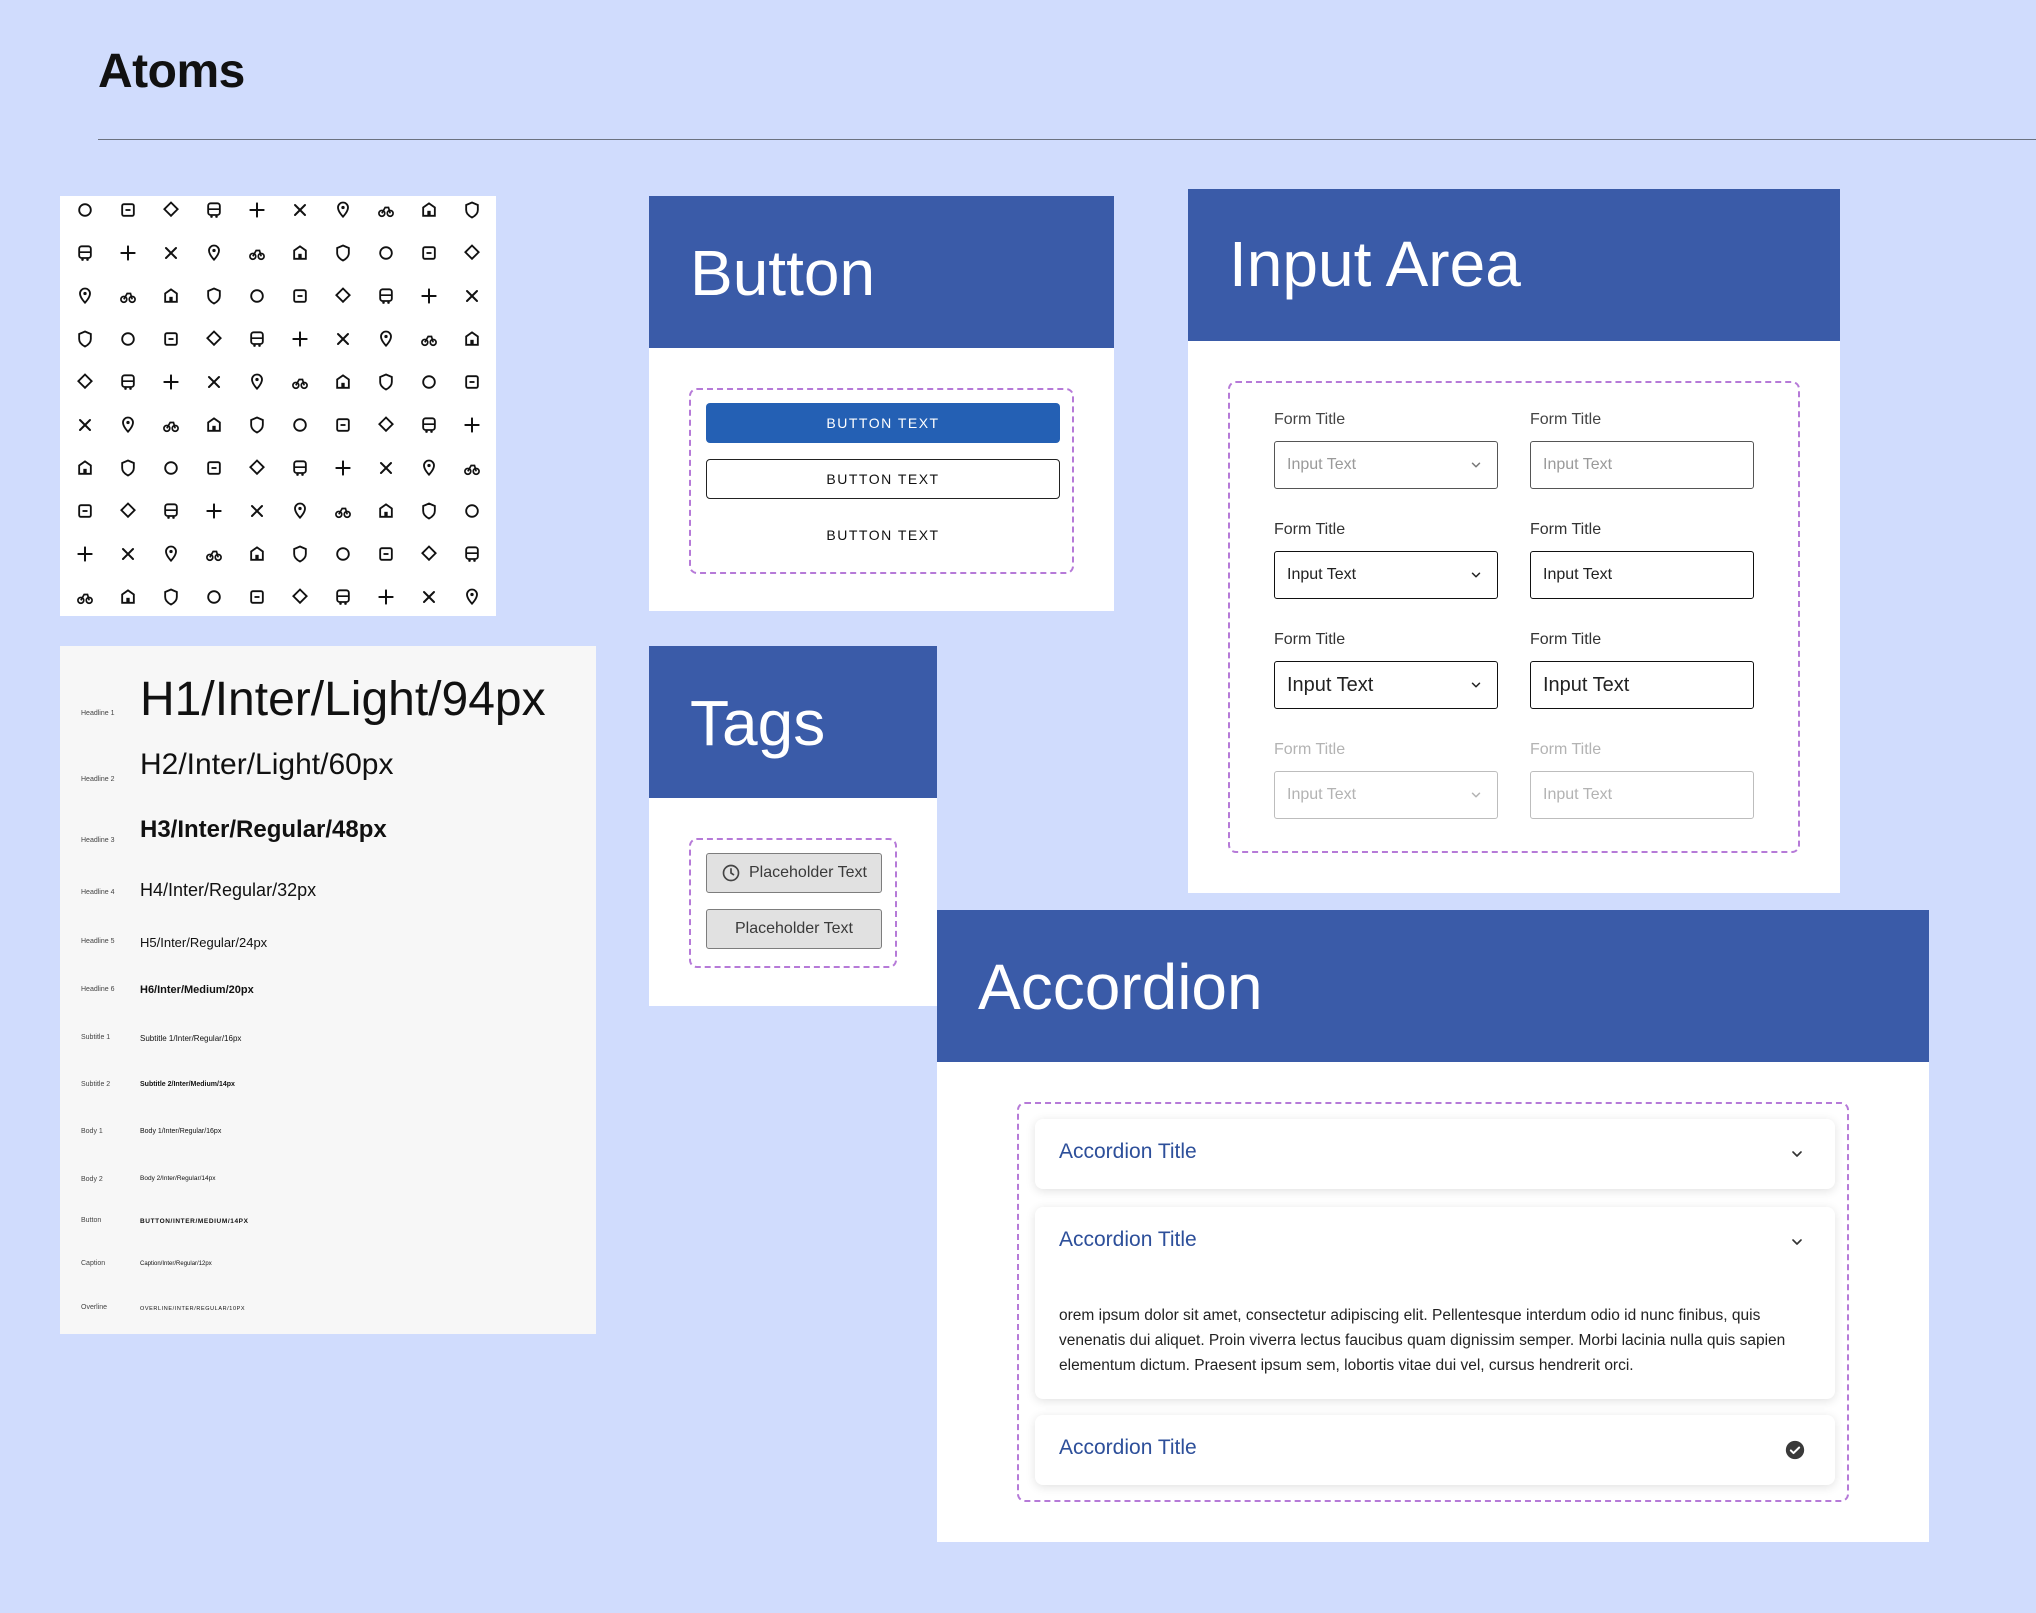 The image size is (2036, 1613). Describe the element at coordinates (85, 339) in the screenshot. I see `diamond-icon` at that location.